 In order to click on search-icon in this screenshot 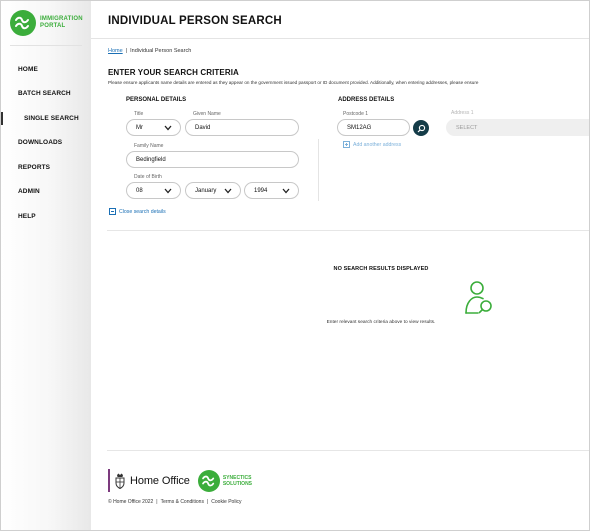, I will do `click(421, 128)`.